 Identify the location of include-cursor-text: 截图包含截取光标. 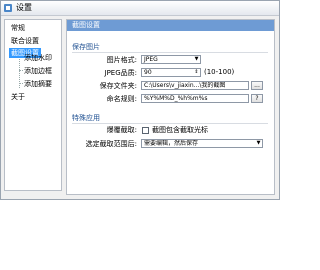
(180, 130).